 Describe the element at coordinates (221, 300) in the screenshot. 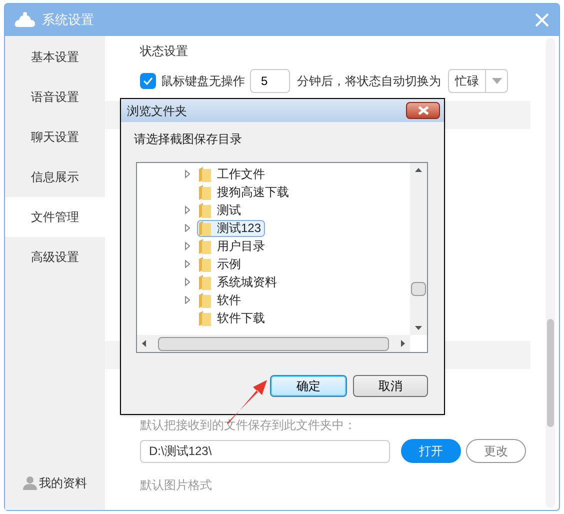

I see `folder-item: 软件` at that location.